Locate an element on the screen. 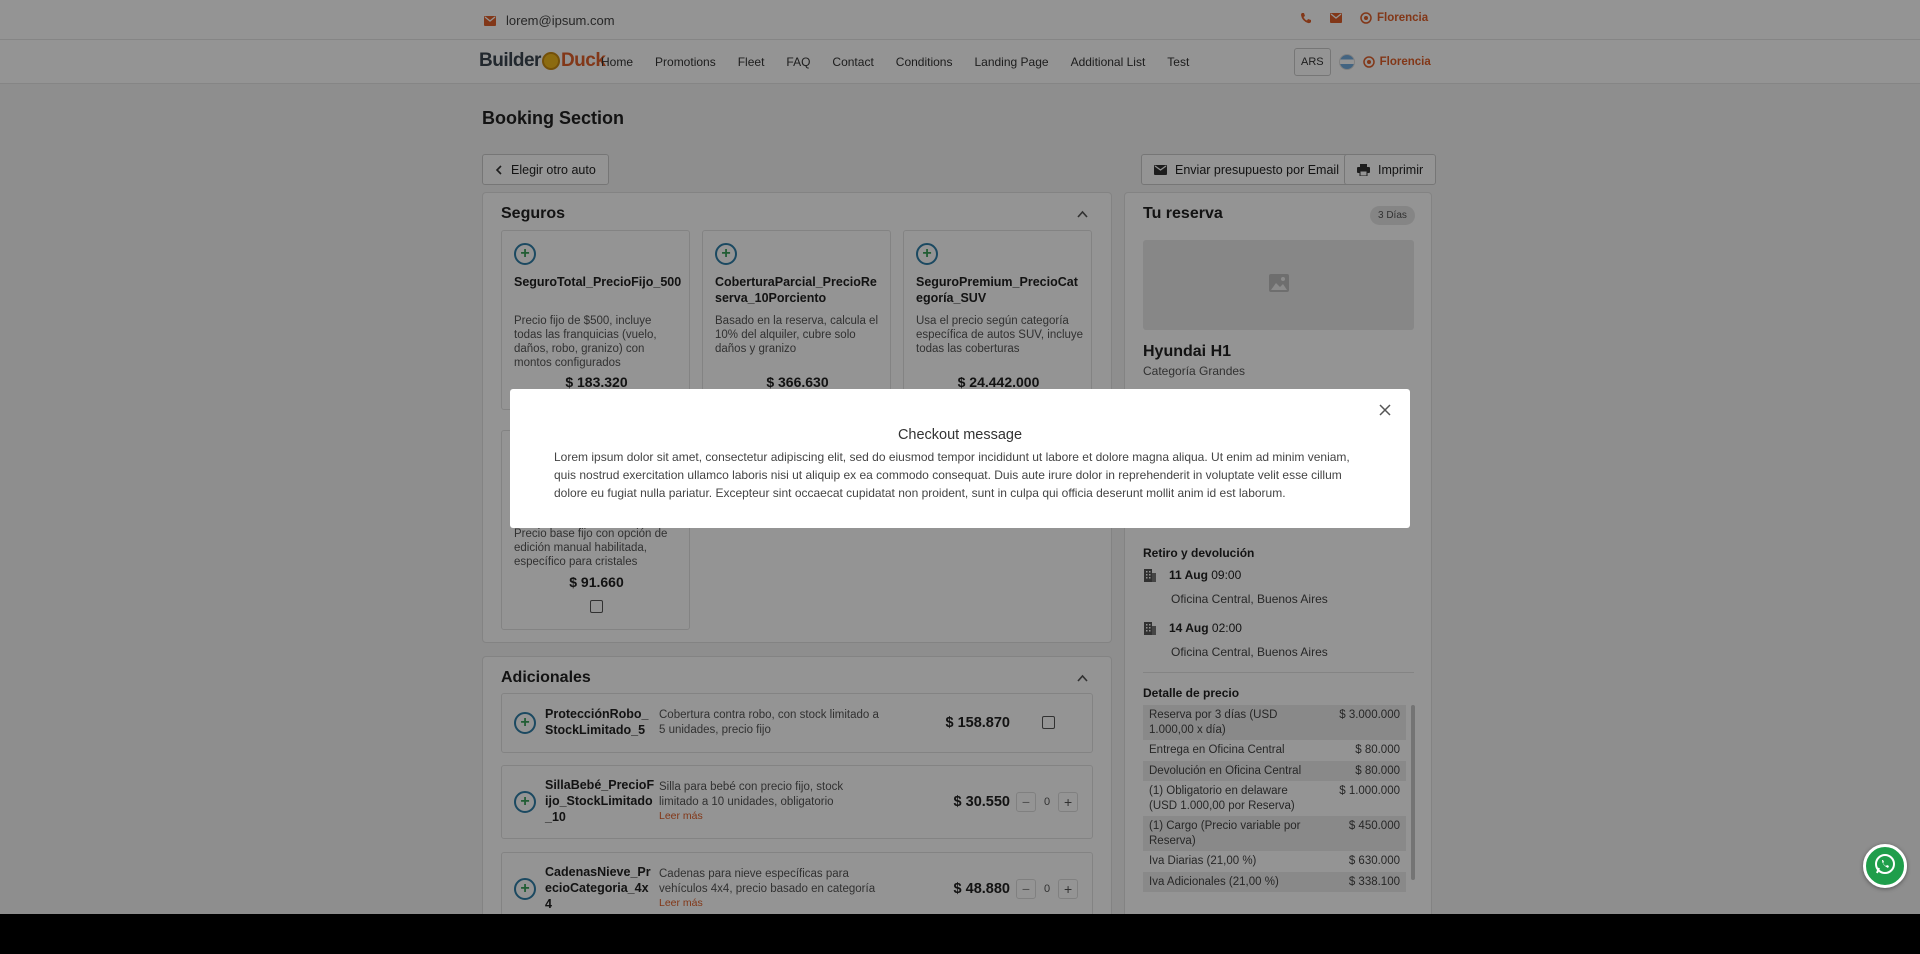 The height and width of the screenshot is (954, 1920). close-icon is located at coordinates (1385, 410).